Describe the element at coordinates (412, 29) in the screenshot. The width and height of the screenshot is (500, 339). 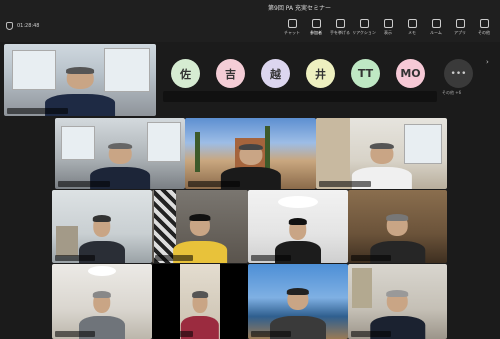
I see `notes-button: メモ` at that location.